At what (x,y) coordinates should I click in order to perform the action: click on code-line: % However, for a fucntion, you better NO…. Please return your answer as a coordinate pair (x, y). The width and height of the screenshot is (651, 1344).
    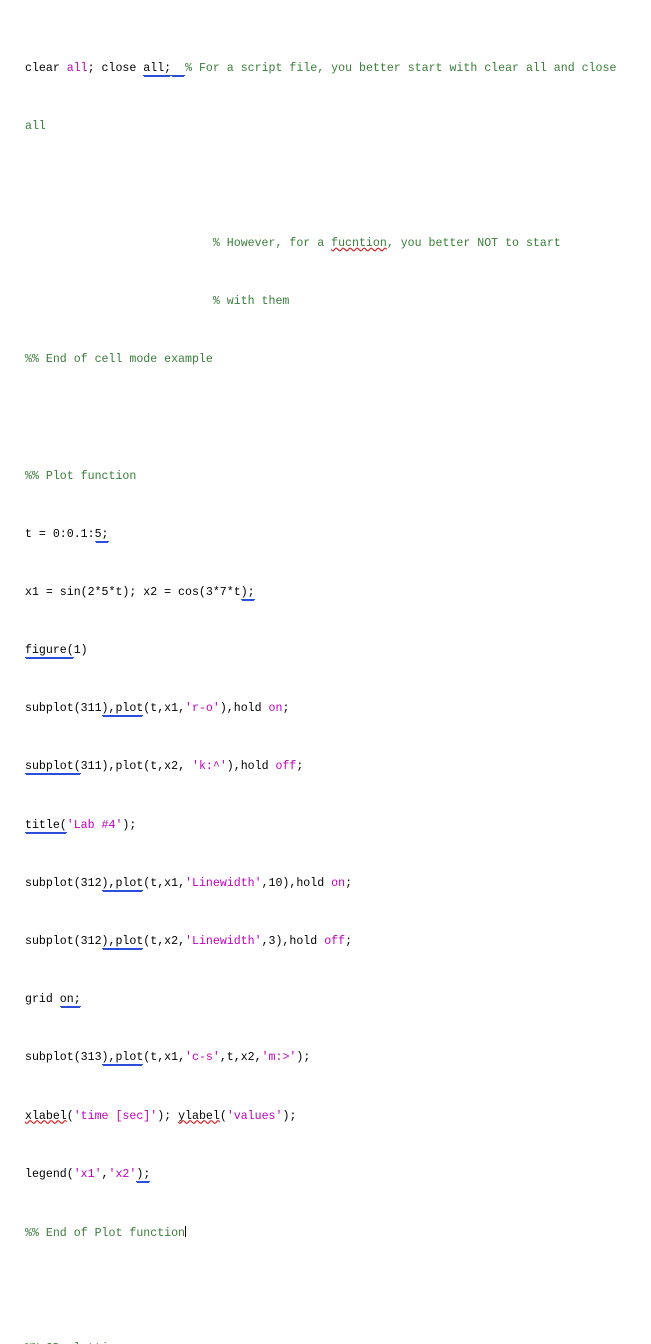
    Looking at the image, I should click on (338, 244).